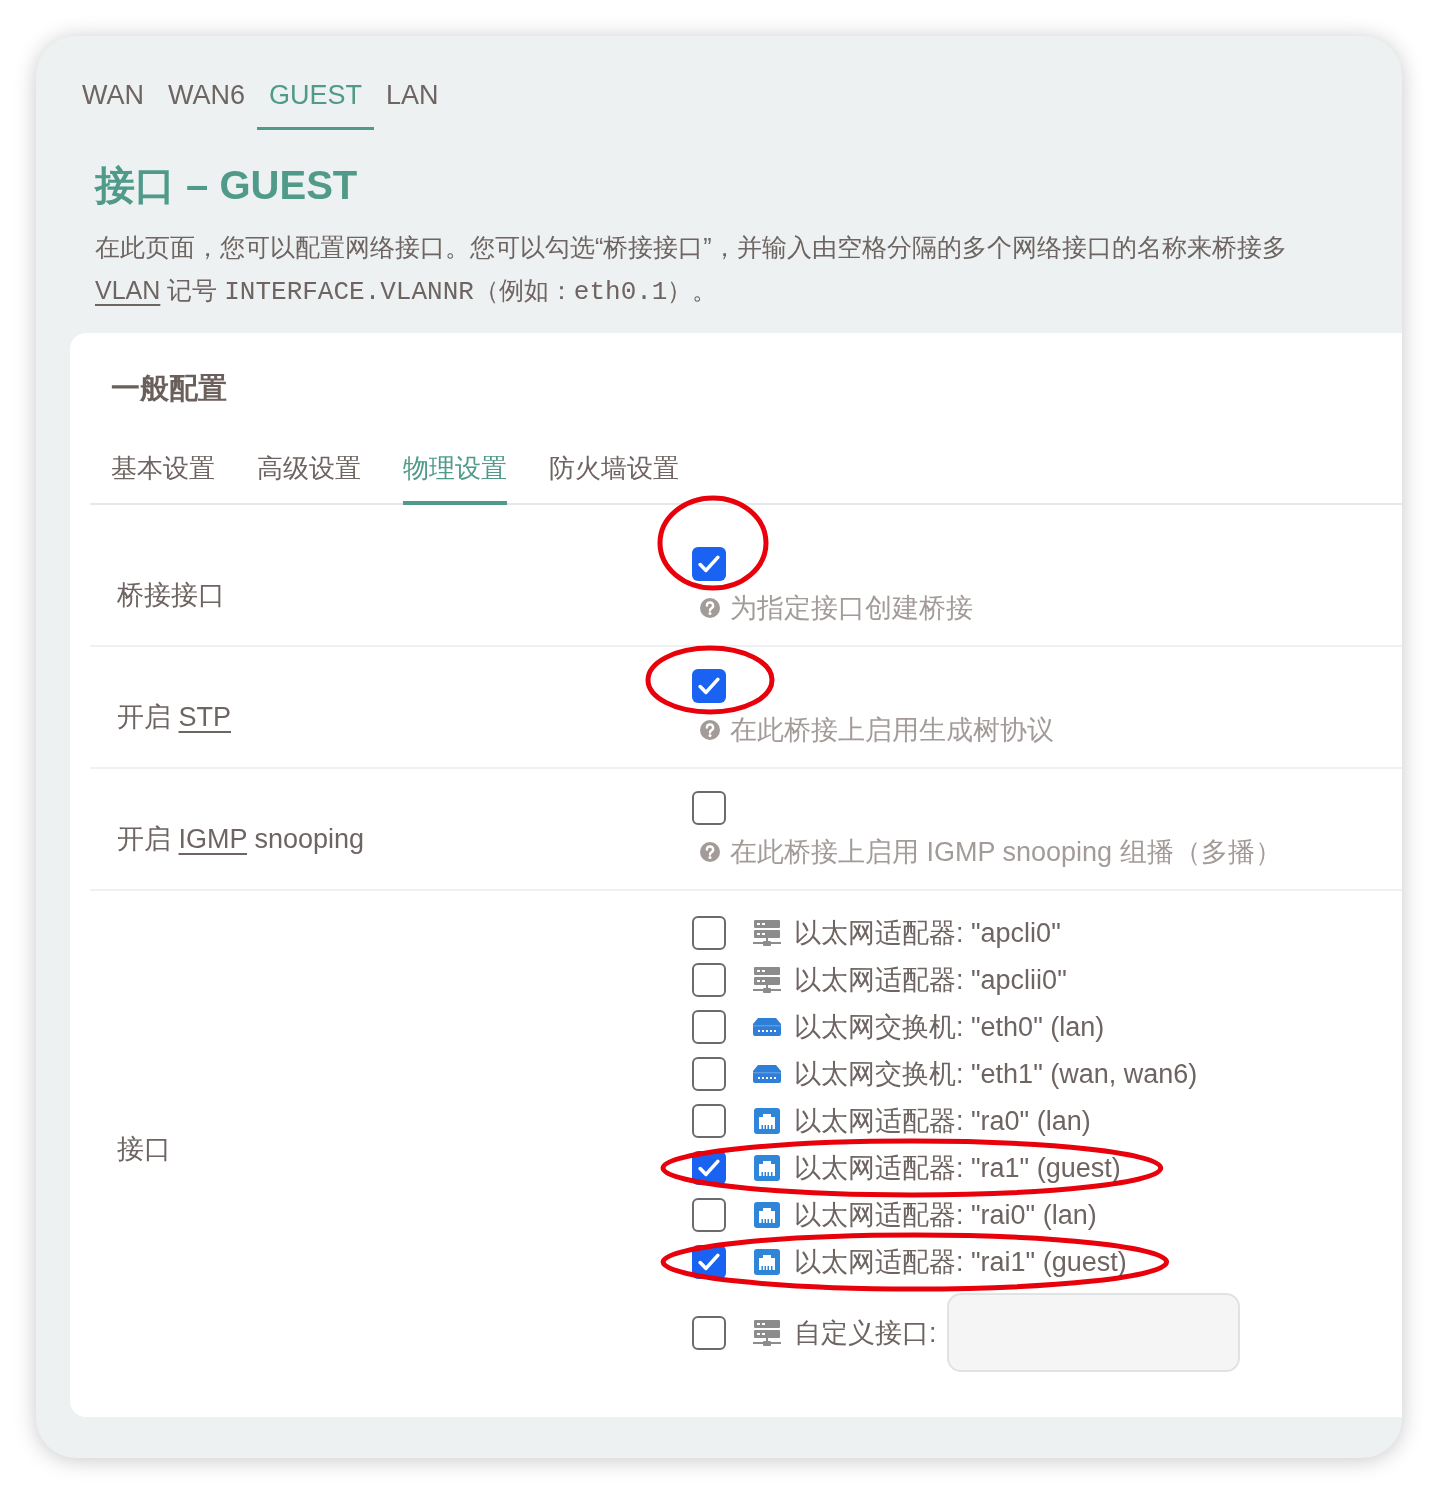 The image size is (1438, 1494). Describe the element at coordinates (309, 476) in the screenshot. I see `settings-tab: 高级设置` at that location.